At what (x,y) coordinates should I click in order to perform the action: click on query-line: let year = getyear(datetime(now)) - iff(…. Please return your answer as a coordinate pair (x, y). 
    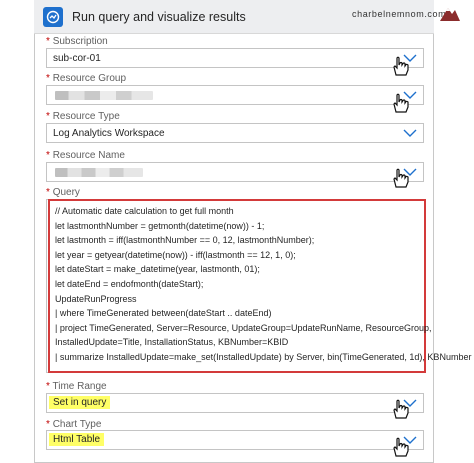
    Looking at the image, I should click on (175, 254).